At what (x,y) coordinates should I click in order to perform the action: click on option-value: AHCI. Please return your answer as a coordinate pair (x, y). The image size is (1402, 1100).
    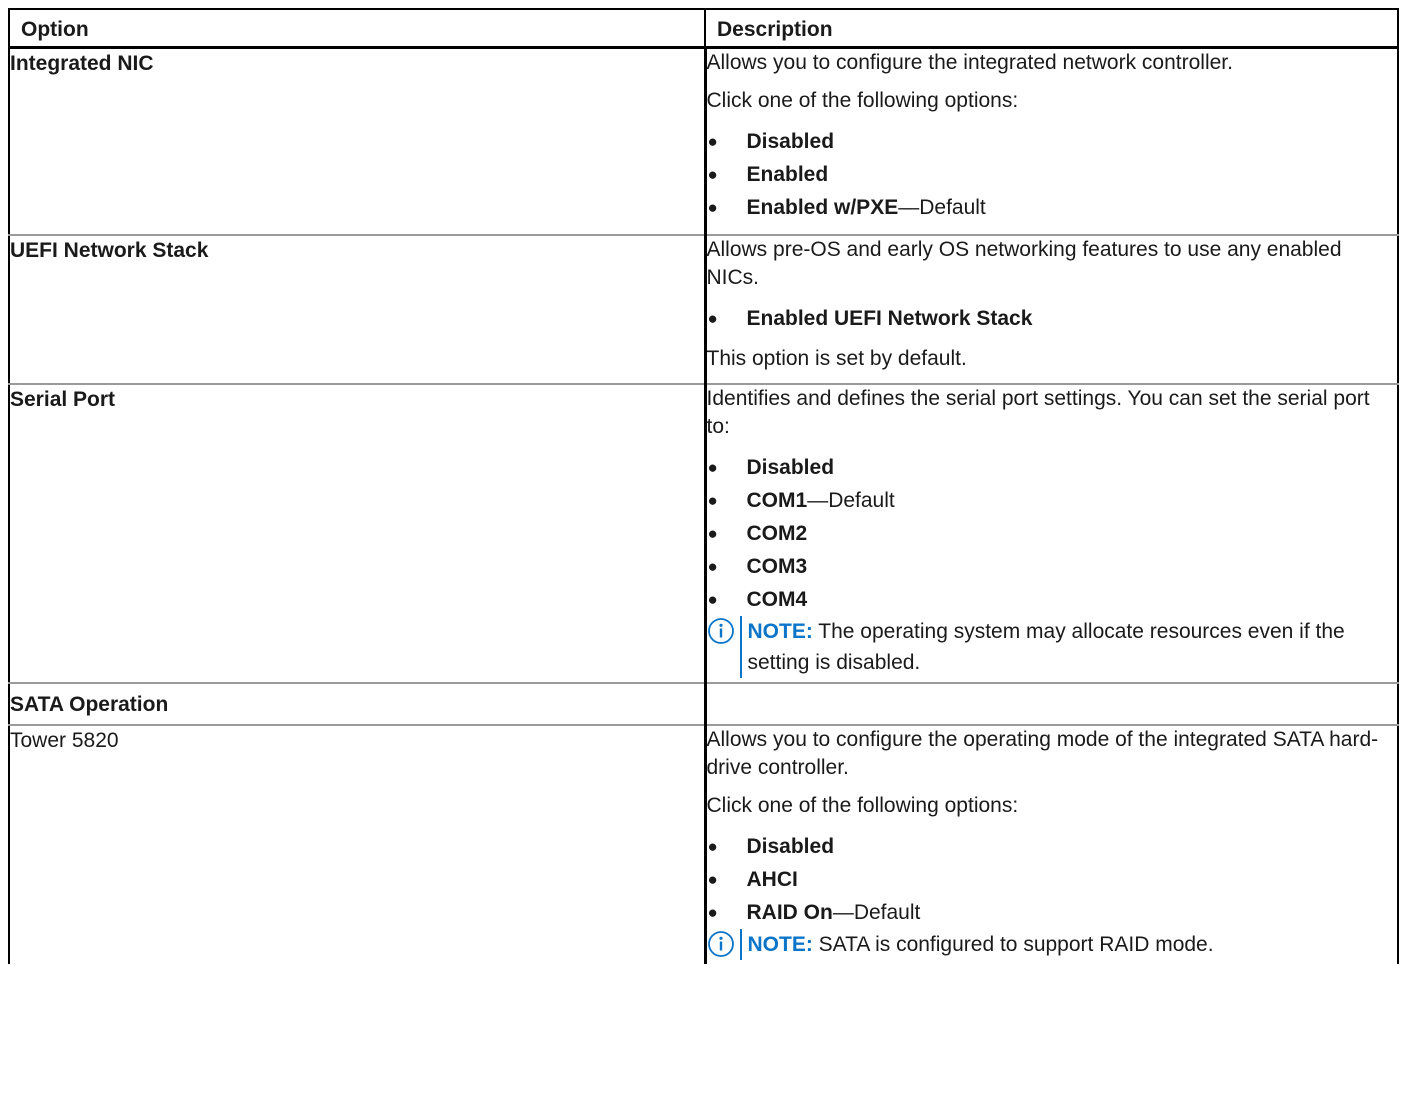
    Looking at the image, I should click on (772, 879).